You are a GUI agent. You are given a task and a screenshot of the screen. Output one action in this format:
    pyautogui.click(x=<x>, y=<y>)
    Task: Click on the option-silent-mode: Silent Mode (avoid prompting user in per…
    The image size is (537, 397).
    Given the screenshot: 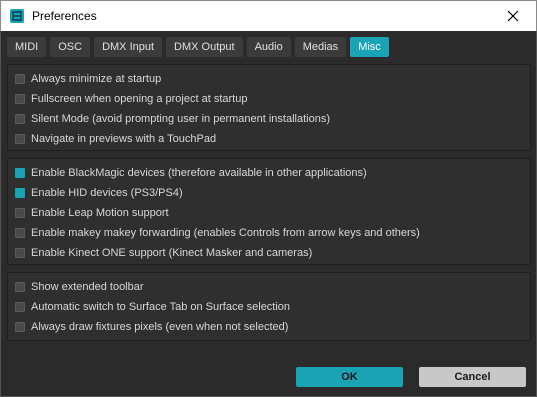 What is the action you would take?
    pyautogui.click(x=172, y=119)
    